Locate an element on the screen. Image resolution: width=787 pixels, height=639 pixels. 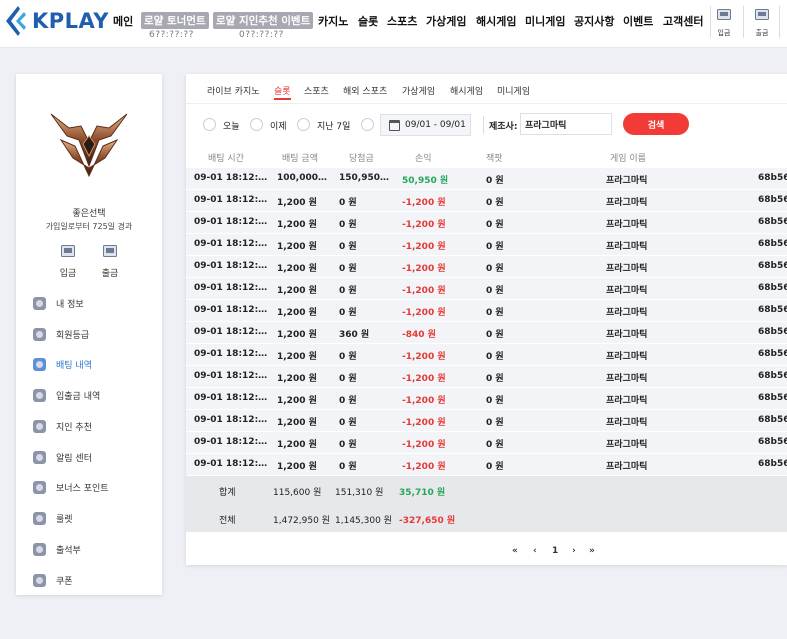
sidebar-item-bonus-points: 보너스 포인트 is located at coordinates (93, 487).